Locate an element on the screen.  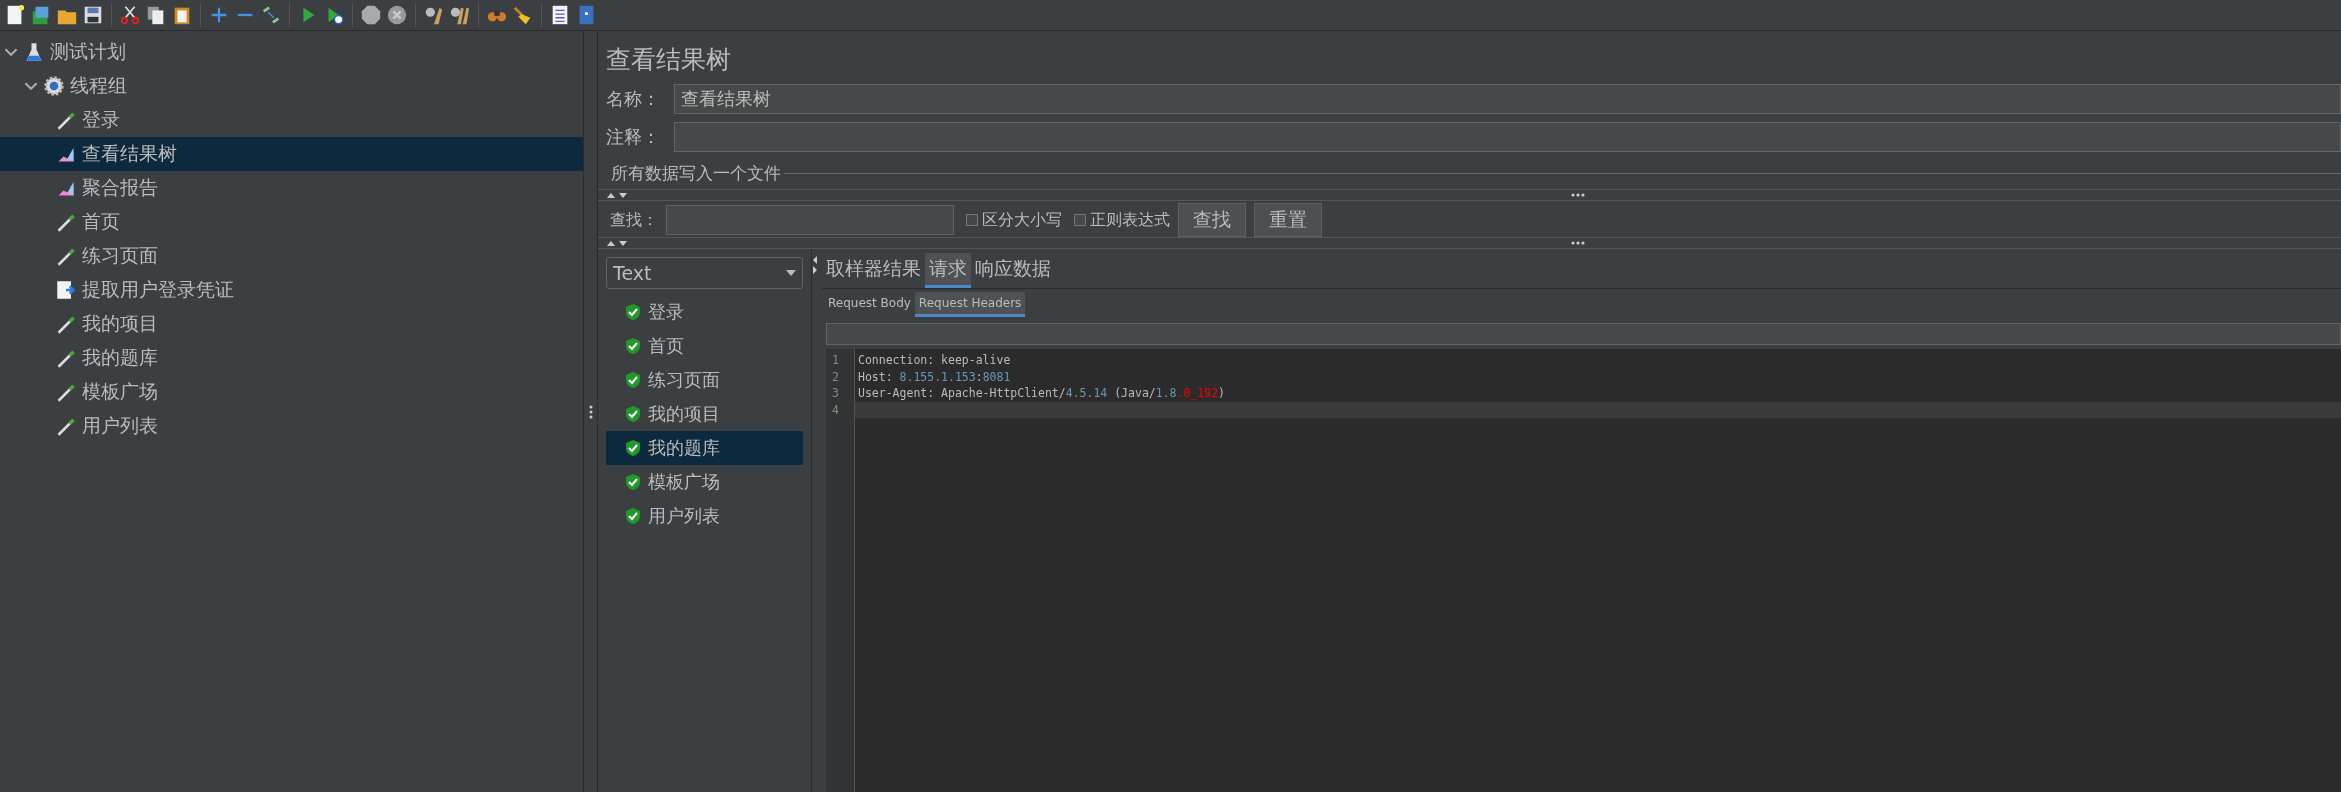
section-legend: 所有数据写入一个文件 is located at coordinates (696, 173).